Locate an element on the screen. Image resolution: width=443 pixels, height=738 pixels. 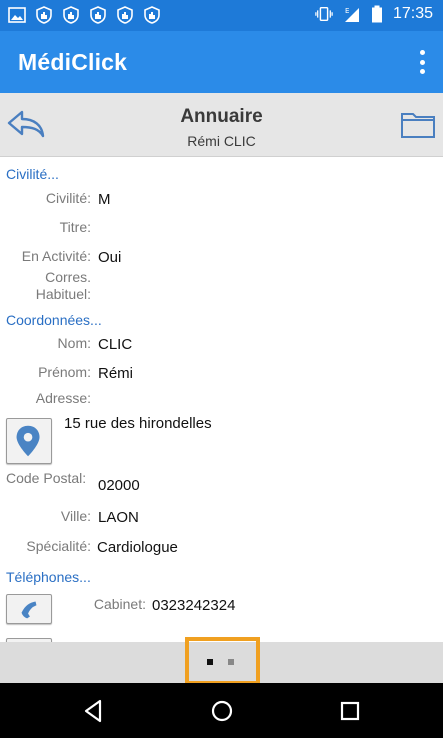
titre-label: Titre: is located at coordinates (75, 227).